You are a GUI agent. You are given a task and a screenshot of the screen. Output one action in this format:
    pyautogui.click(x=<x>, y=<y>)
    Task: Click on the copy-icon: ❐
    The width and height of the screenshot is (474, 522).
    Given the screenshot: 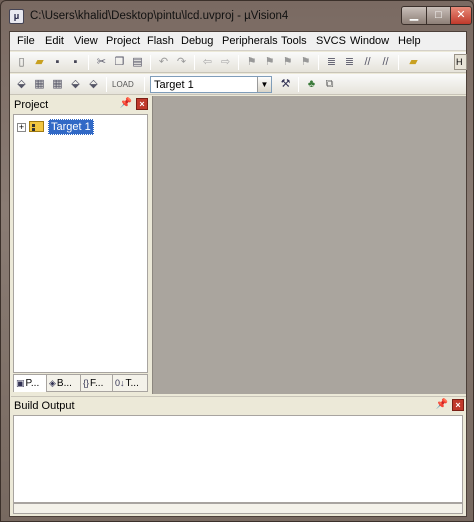 What is the action you would take?
    pyautogui.click(x=119, y=62)
    